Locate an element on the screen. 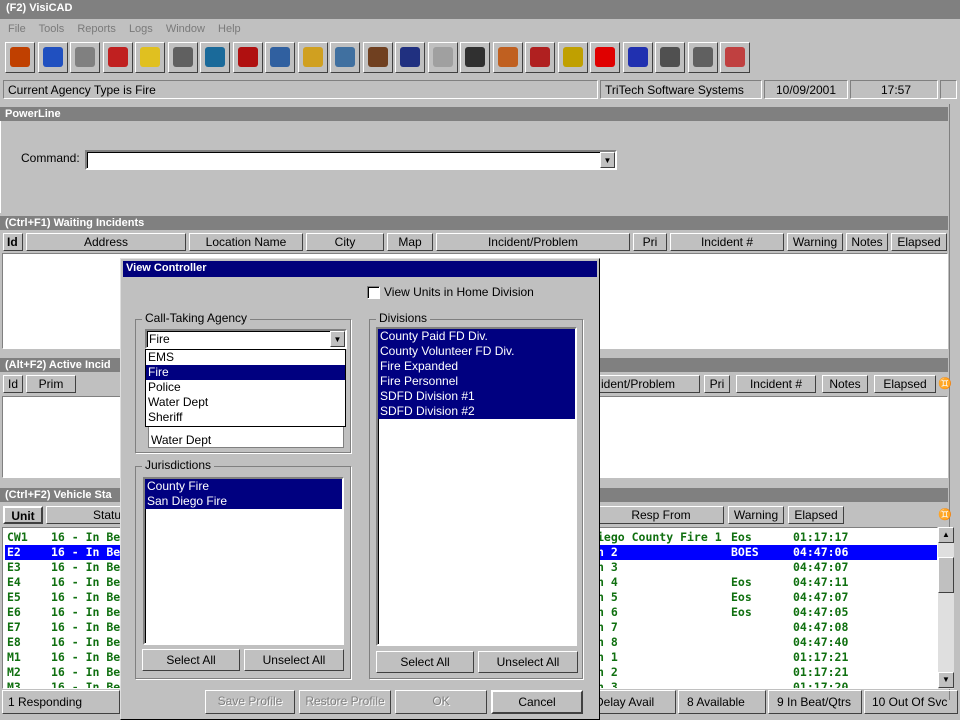  divisions-unselect-all-button: Unselect All is located at coordinates (528, 662).